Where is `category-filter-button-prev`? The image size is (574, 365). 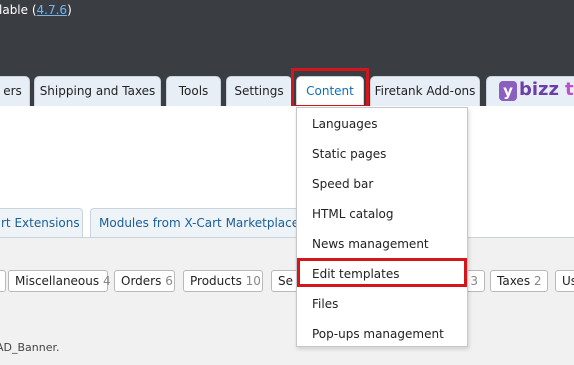 category-filter-button-prev is located at coordinates (3, 281).